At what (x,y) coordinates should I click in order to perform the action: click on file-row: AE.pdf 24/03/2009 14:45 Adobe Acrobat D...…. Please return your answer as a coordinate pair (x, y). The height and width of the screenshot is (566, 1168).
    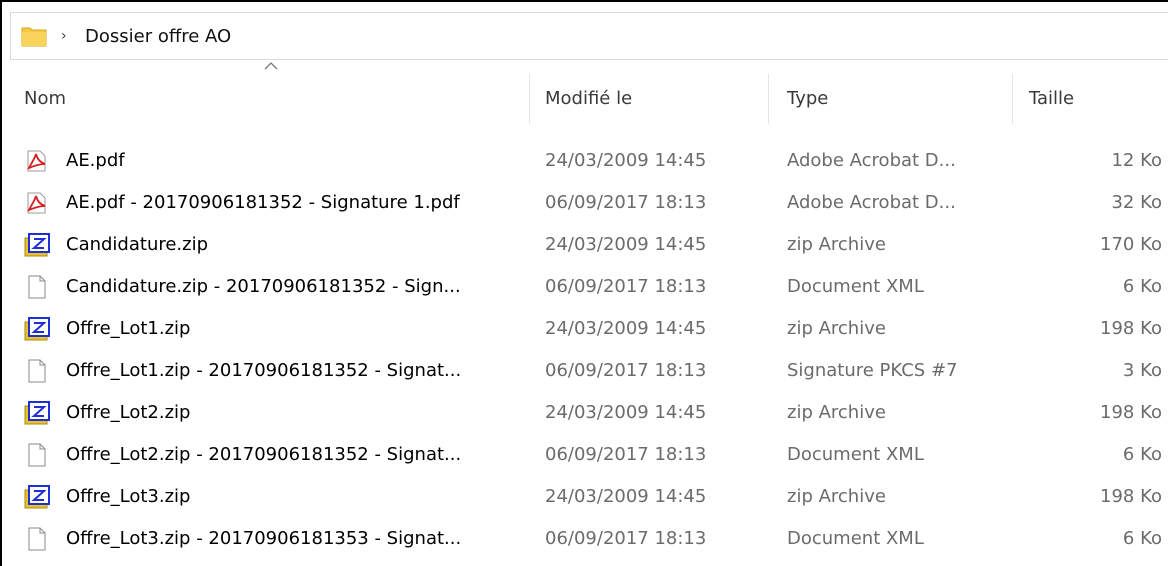
    Looking at the image, I should click on (585, 161).